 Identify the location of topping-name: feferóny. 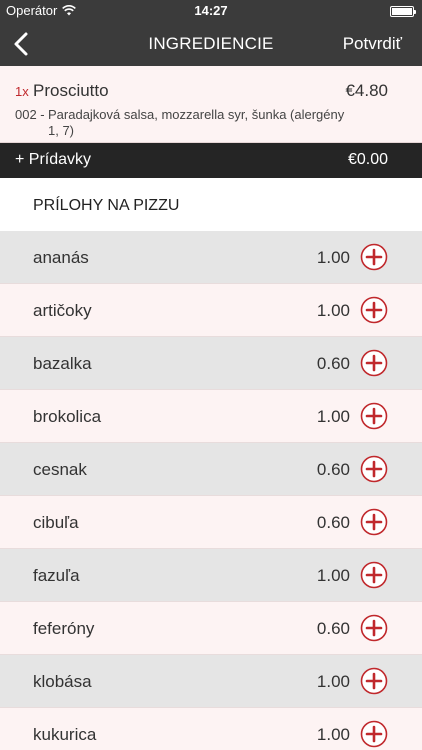
(64, 628).